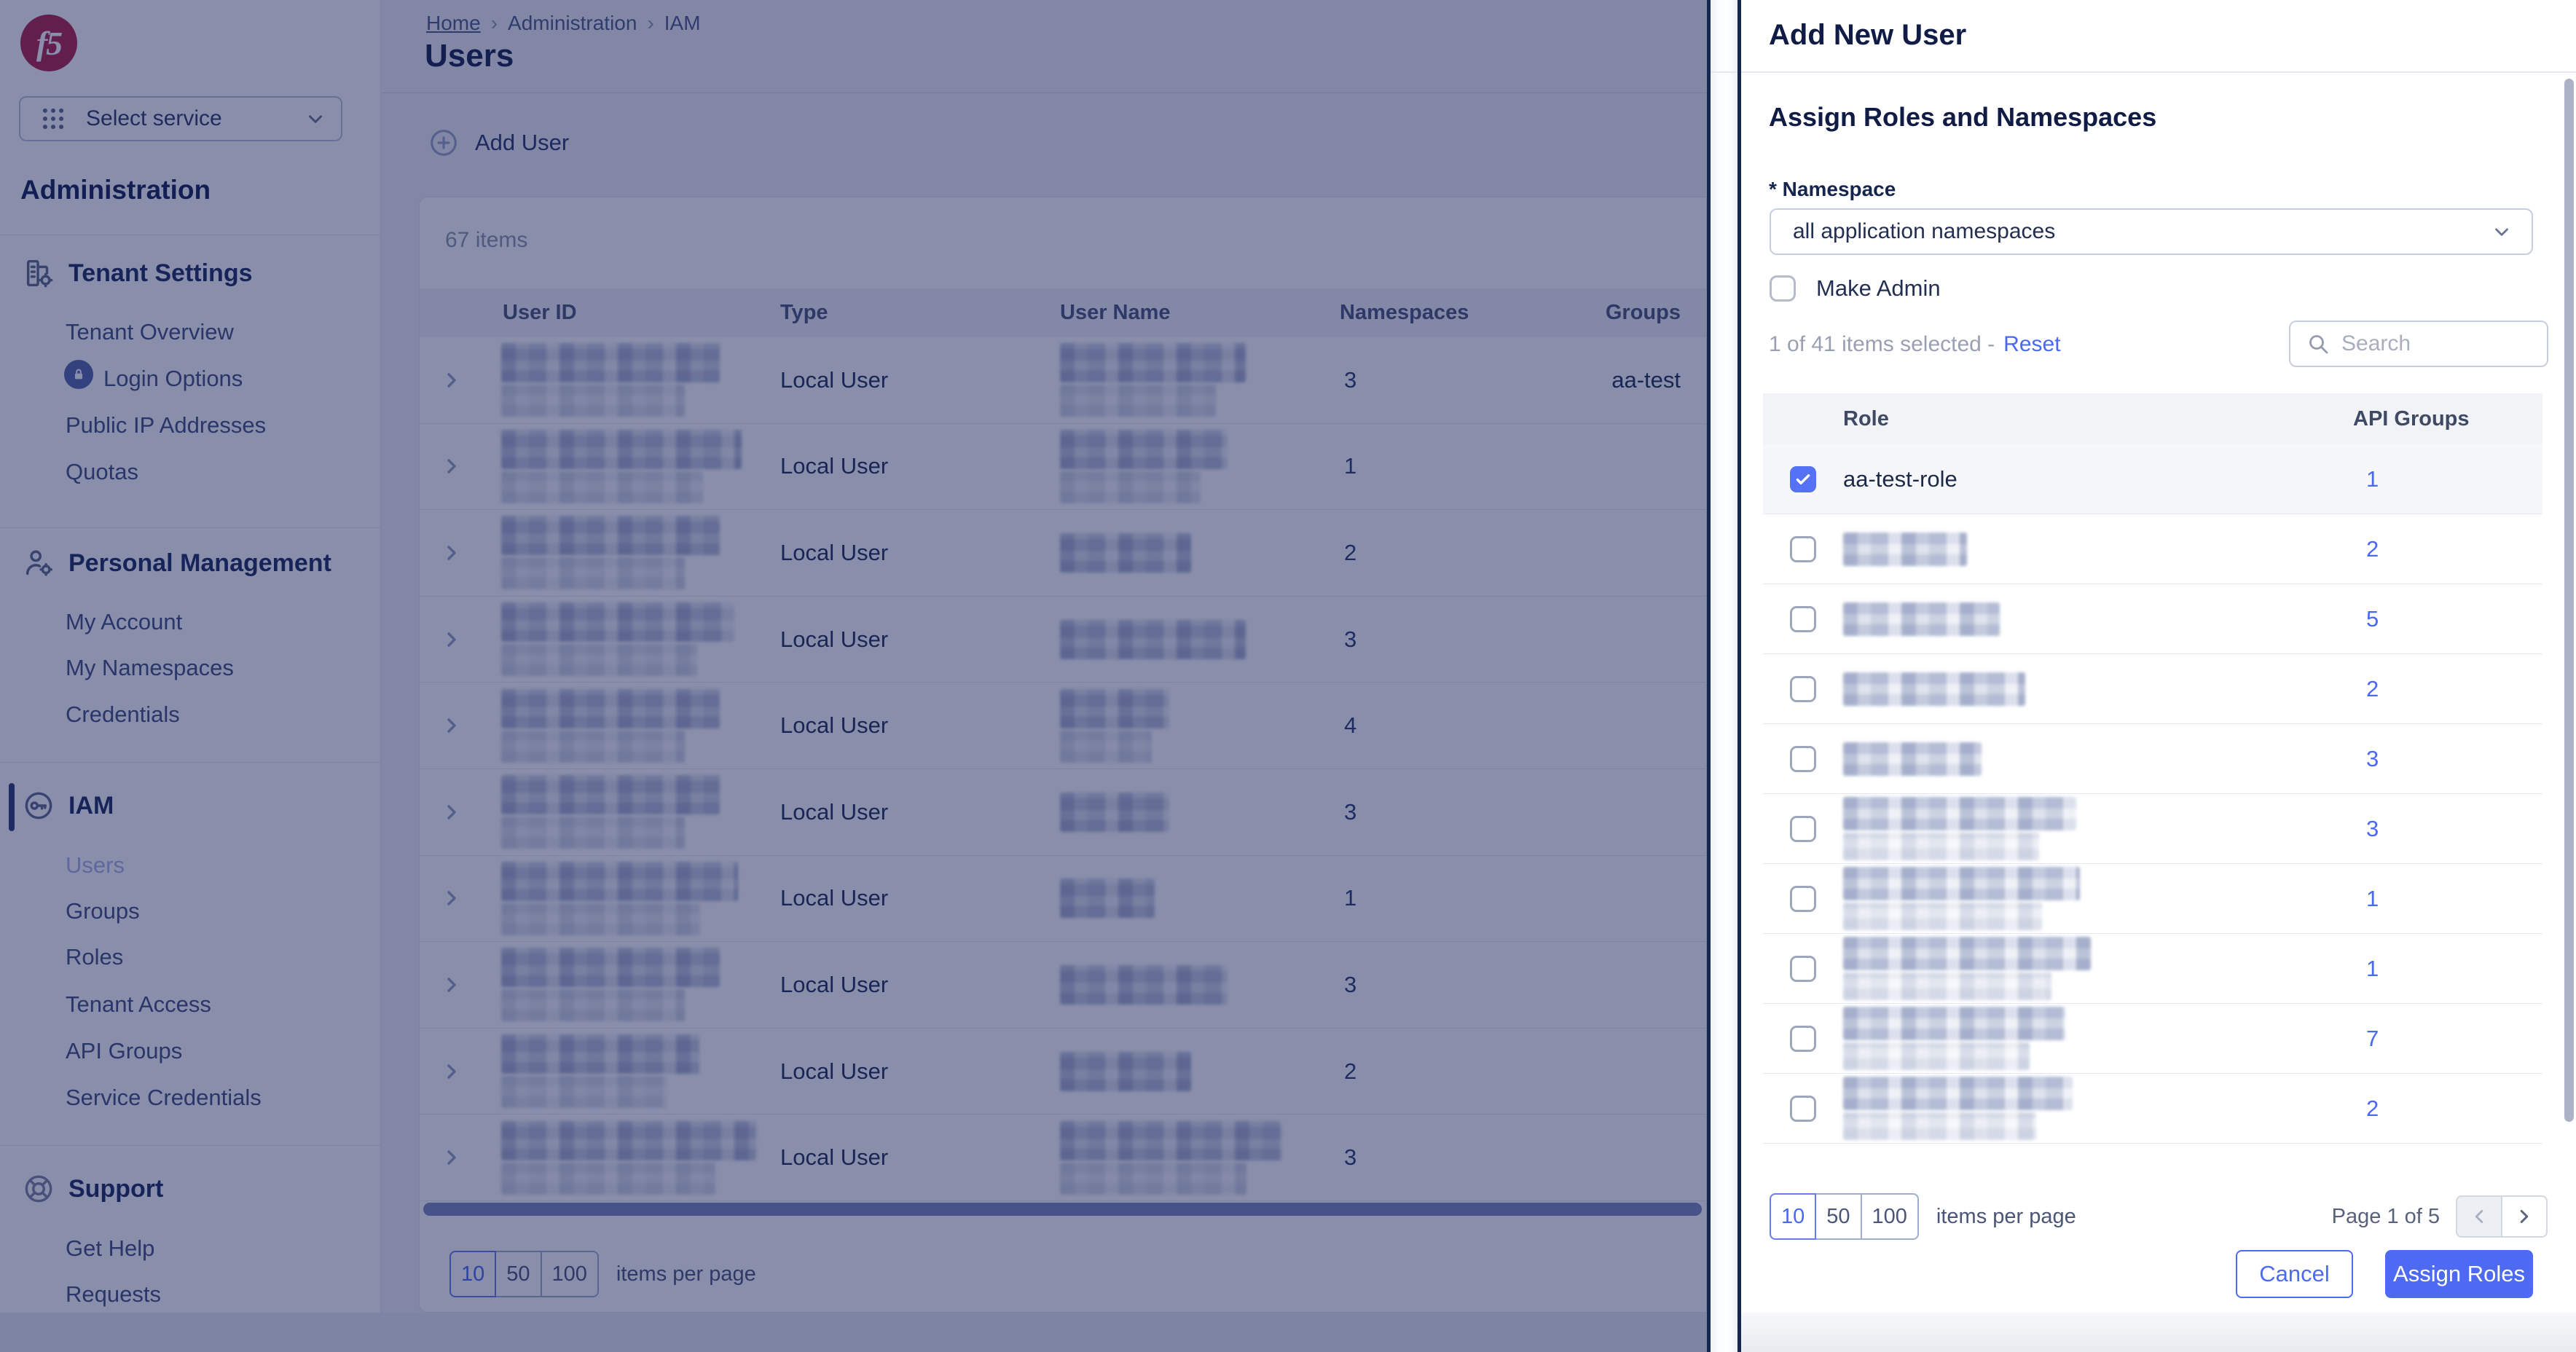  What do you see at coordinates (2447, 1039) in the screenshot?
I see `api-groups-count: 7` at bounding box center [2447, 1039].